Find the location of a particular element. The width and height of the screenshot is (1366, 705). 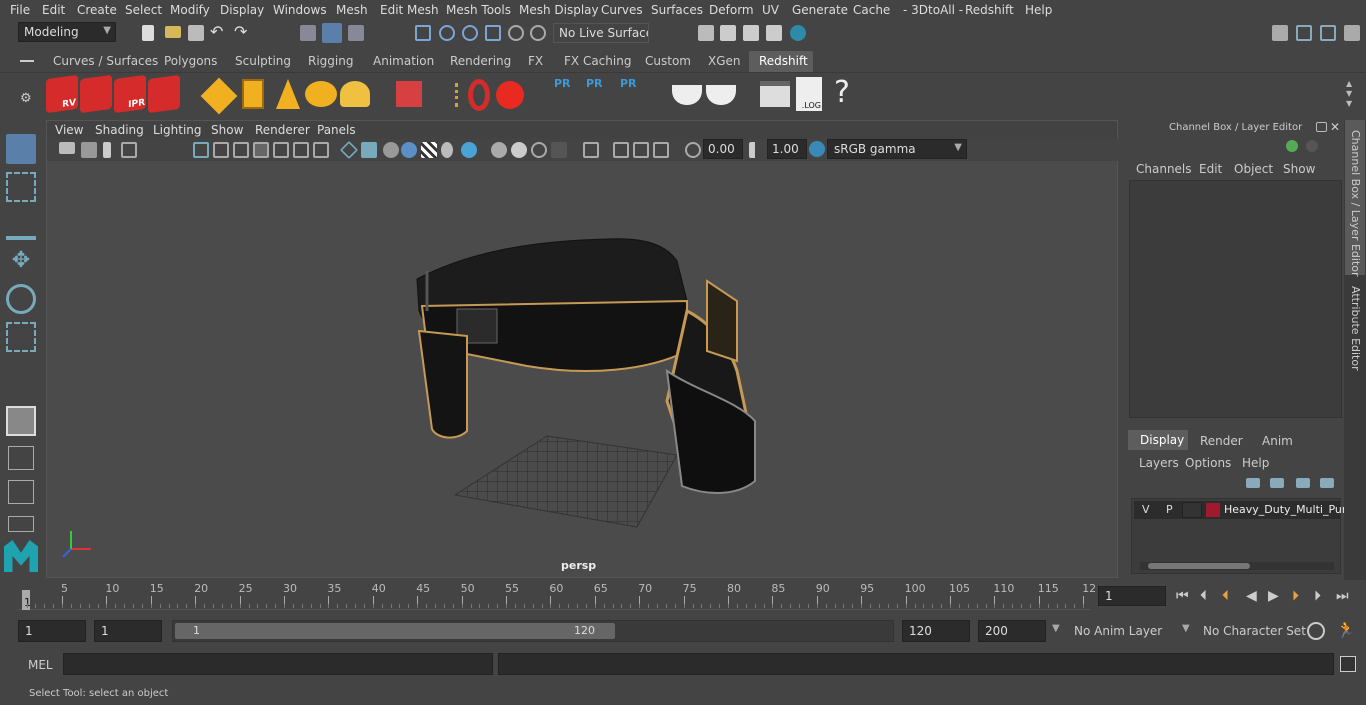

side-tab-channel-box: Channel Box / Layer Editor is located at coordinates (1355, 198).